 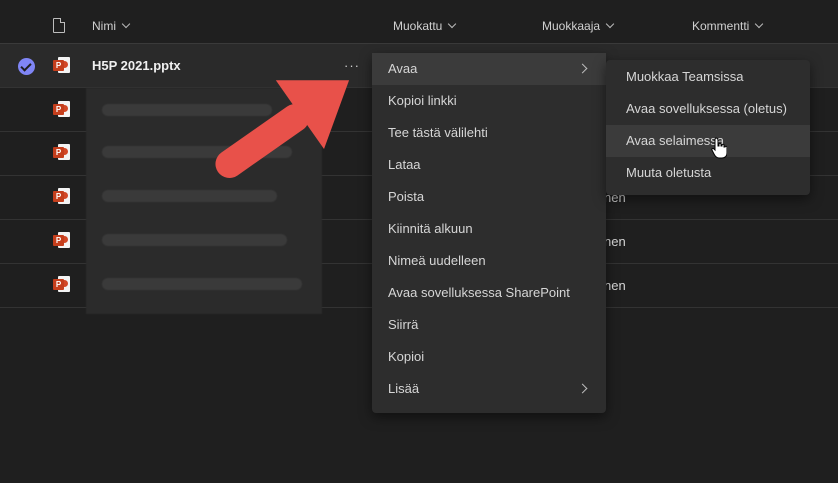 What do you see at coordinates (721, 26) in the screenshot?
I see `column-comment-label: Kommentti` at bounding box center [721, 26].